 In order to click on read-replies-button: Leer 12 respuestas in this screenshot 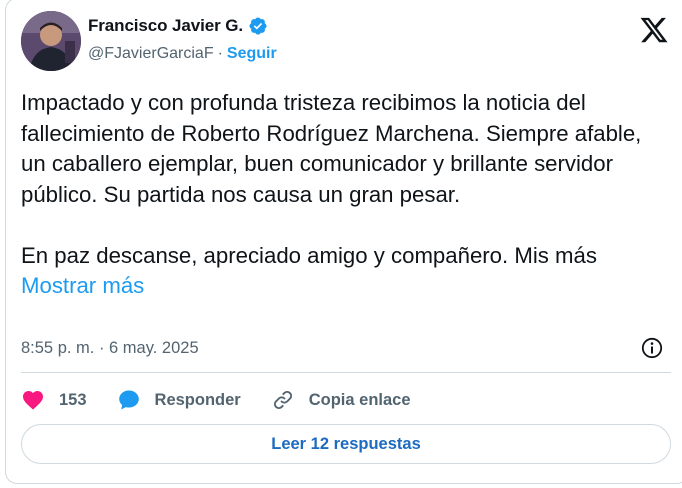, I will do `click(346, 444)`.